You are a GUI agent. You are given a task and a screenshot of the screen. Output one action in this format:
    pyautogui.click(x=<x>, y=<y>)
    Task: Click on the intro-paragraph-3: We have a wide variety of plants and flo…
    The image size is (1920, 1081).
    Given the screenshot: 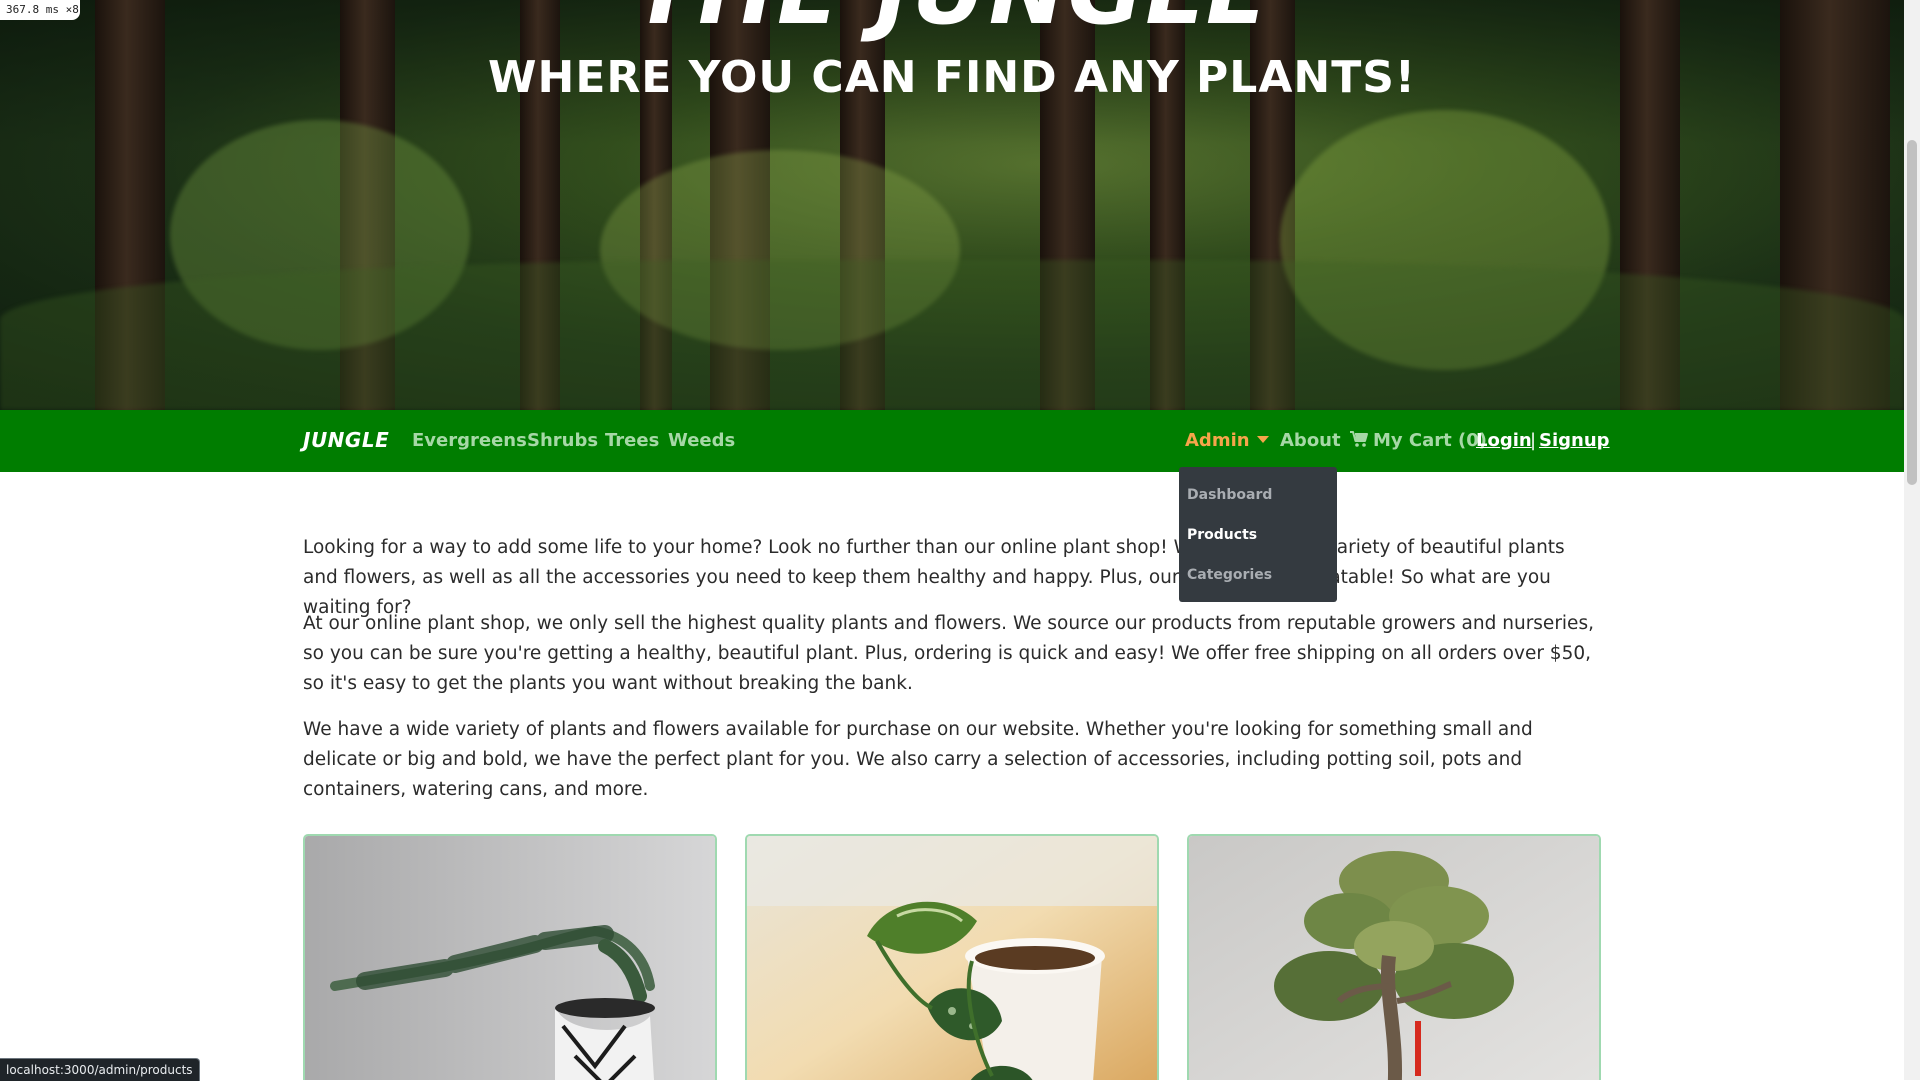 What is the action you would take?
    pyautogui.click(x=918, y=759)
    